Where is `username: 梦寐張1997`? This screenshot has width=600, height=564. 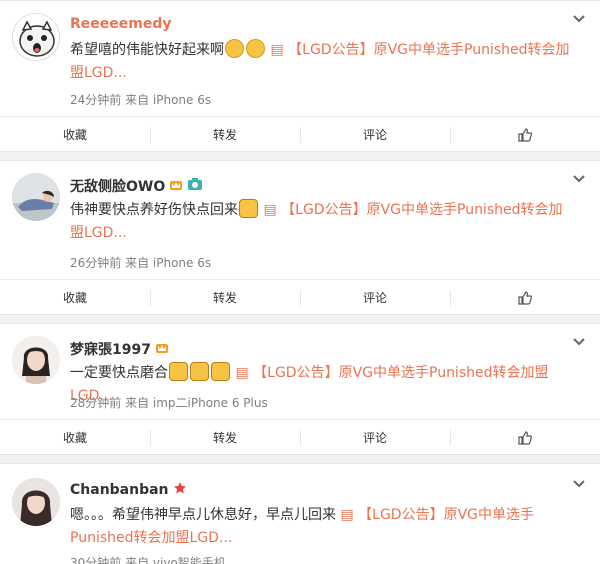
username: 梦寐張1997 is located at coordinates (119, 349).